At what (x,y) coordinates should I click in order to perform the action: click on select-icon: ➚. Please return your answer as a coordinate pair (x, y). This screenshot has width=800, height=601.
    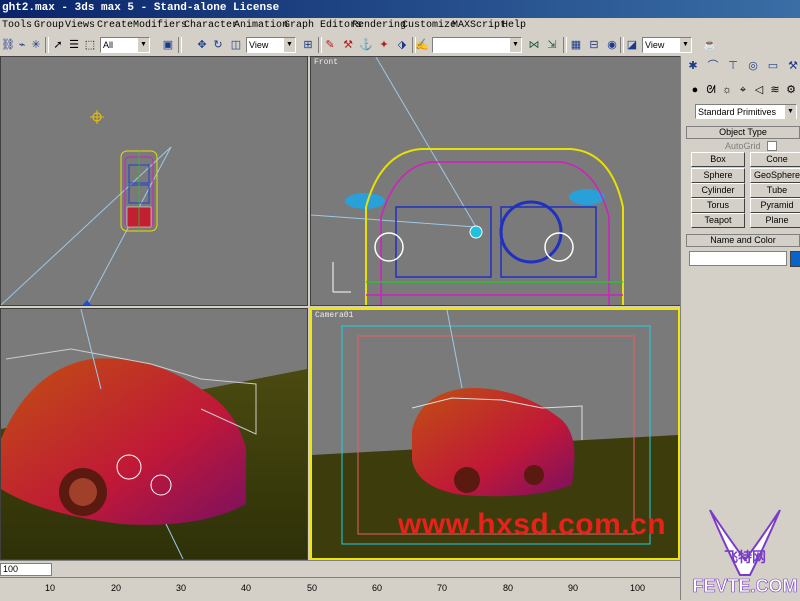
    Looking at the image, I should click on (58, 45).